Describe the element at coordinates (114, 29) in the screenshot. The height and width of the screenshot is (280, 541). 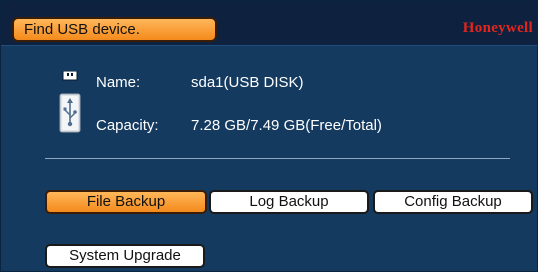
I see `status-message: Find USB device.` at that location.